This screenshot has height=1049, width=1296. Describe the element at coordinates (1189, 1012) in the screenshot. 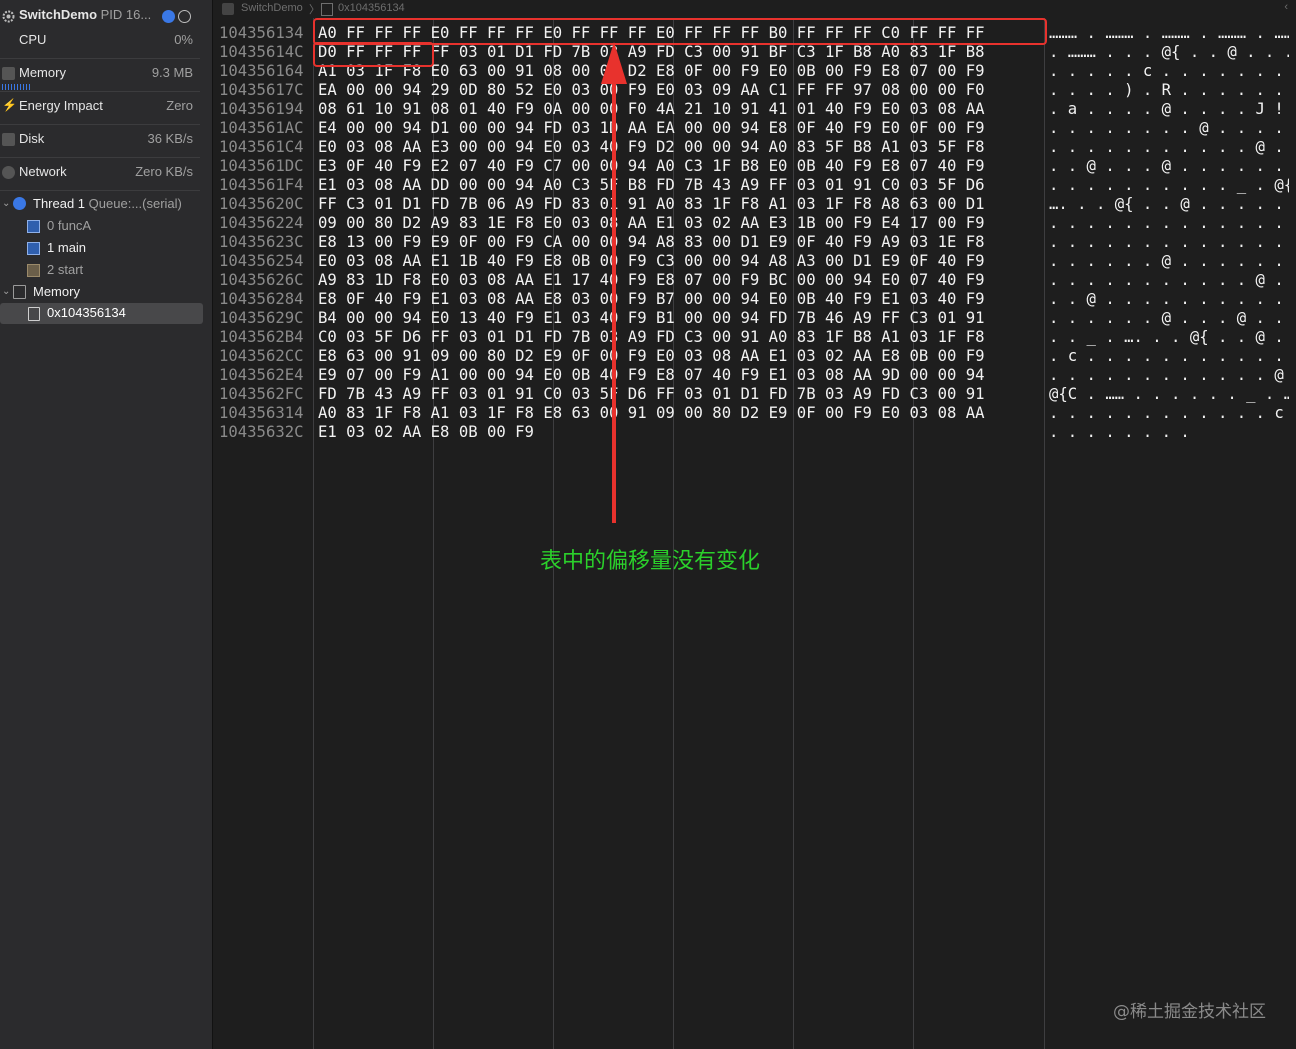

I see `watermark: @稀土掘金技术社区` at that location.